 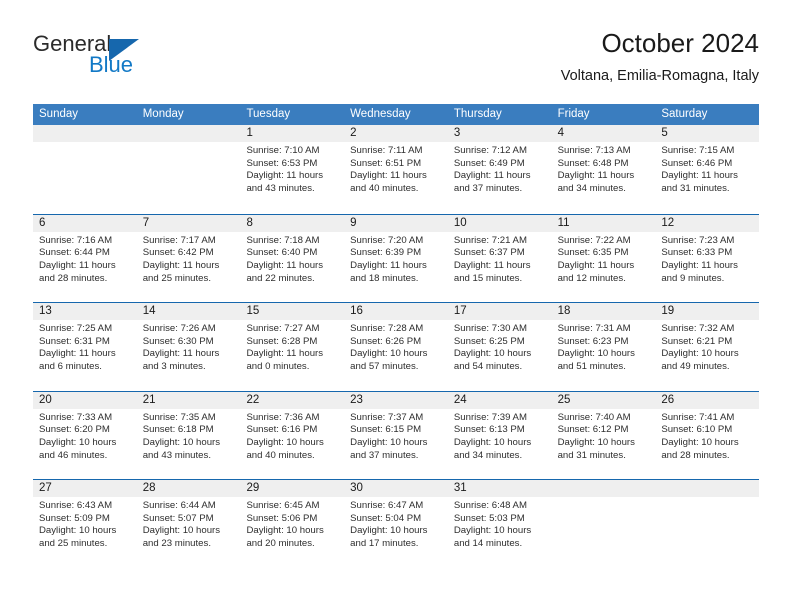 I want to click on day-number: 28, so click(x=188, y=488).